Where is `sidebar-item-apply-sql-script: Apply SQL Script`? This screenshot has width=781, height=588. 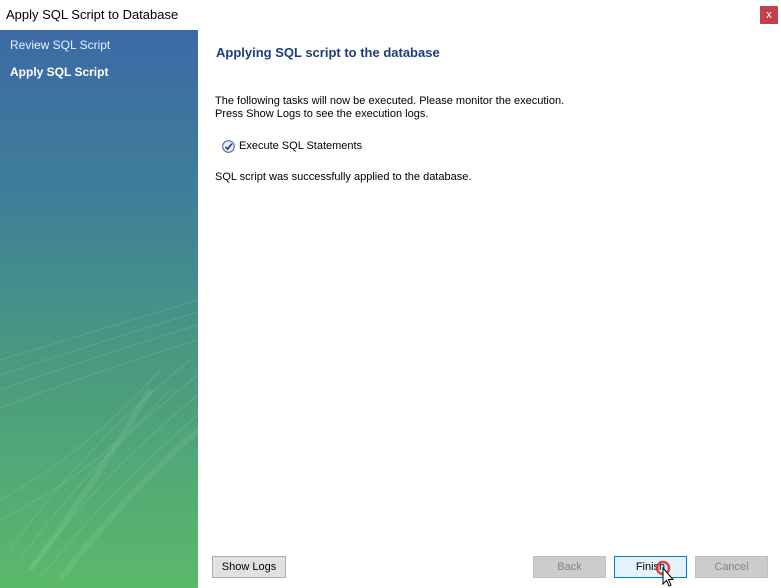
sidebar-item-apply-sql-script: Apply SQL Script is located at coordinates (59, 72).